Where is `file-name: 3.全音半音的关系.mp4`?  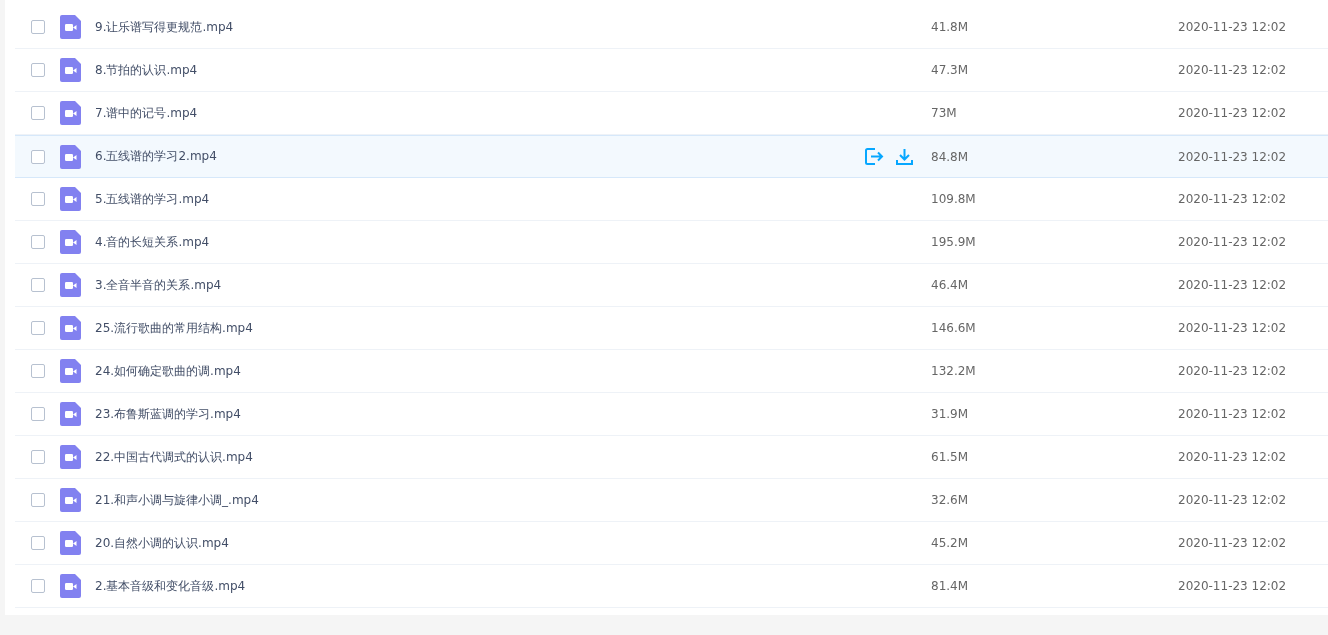
file-name: 3.全音半音的关系.mp4 is located at coordinates (480, 285).